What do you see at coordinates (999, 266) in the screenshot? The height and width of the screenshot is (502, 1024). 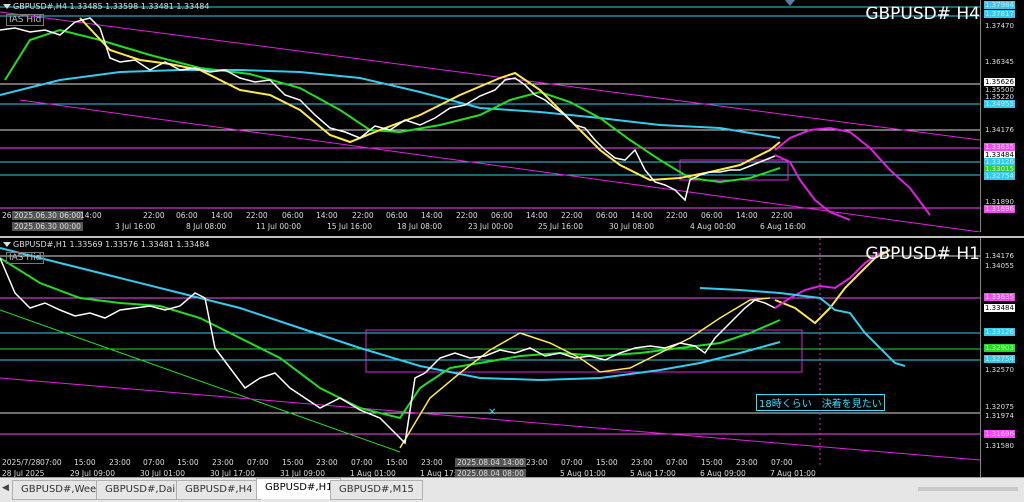 I see `price-label: 1.34055` at bounding box center [999, 266].